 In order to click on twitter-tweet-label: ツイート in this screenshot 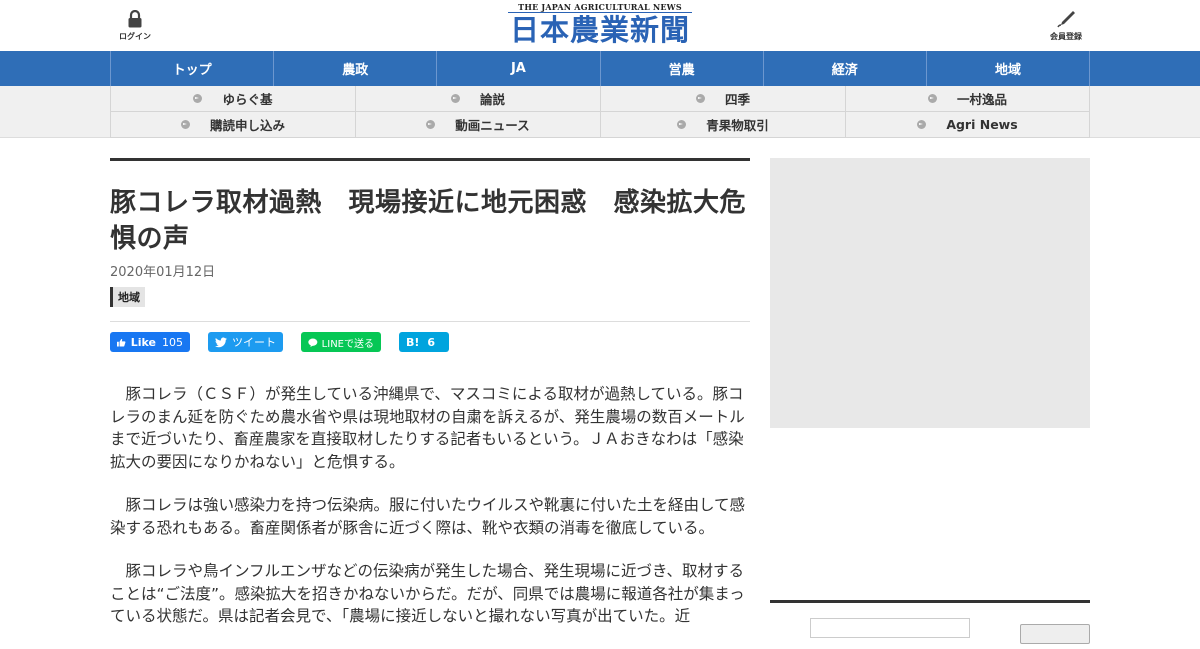, I will do `click(254, 342)`.